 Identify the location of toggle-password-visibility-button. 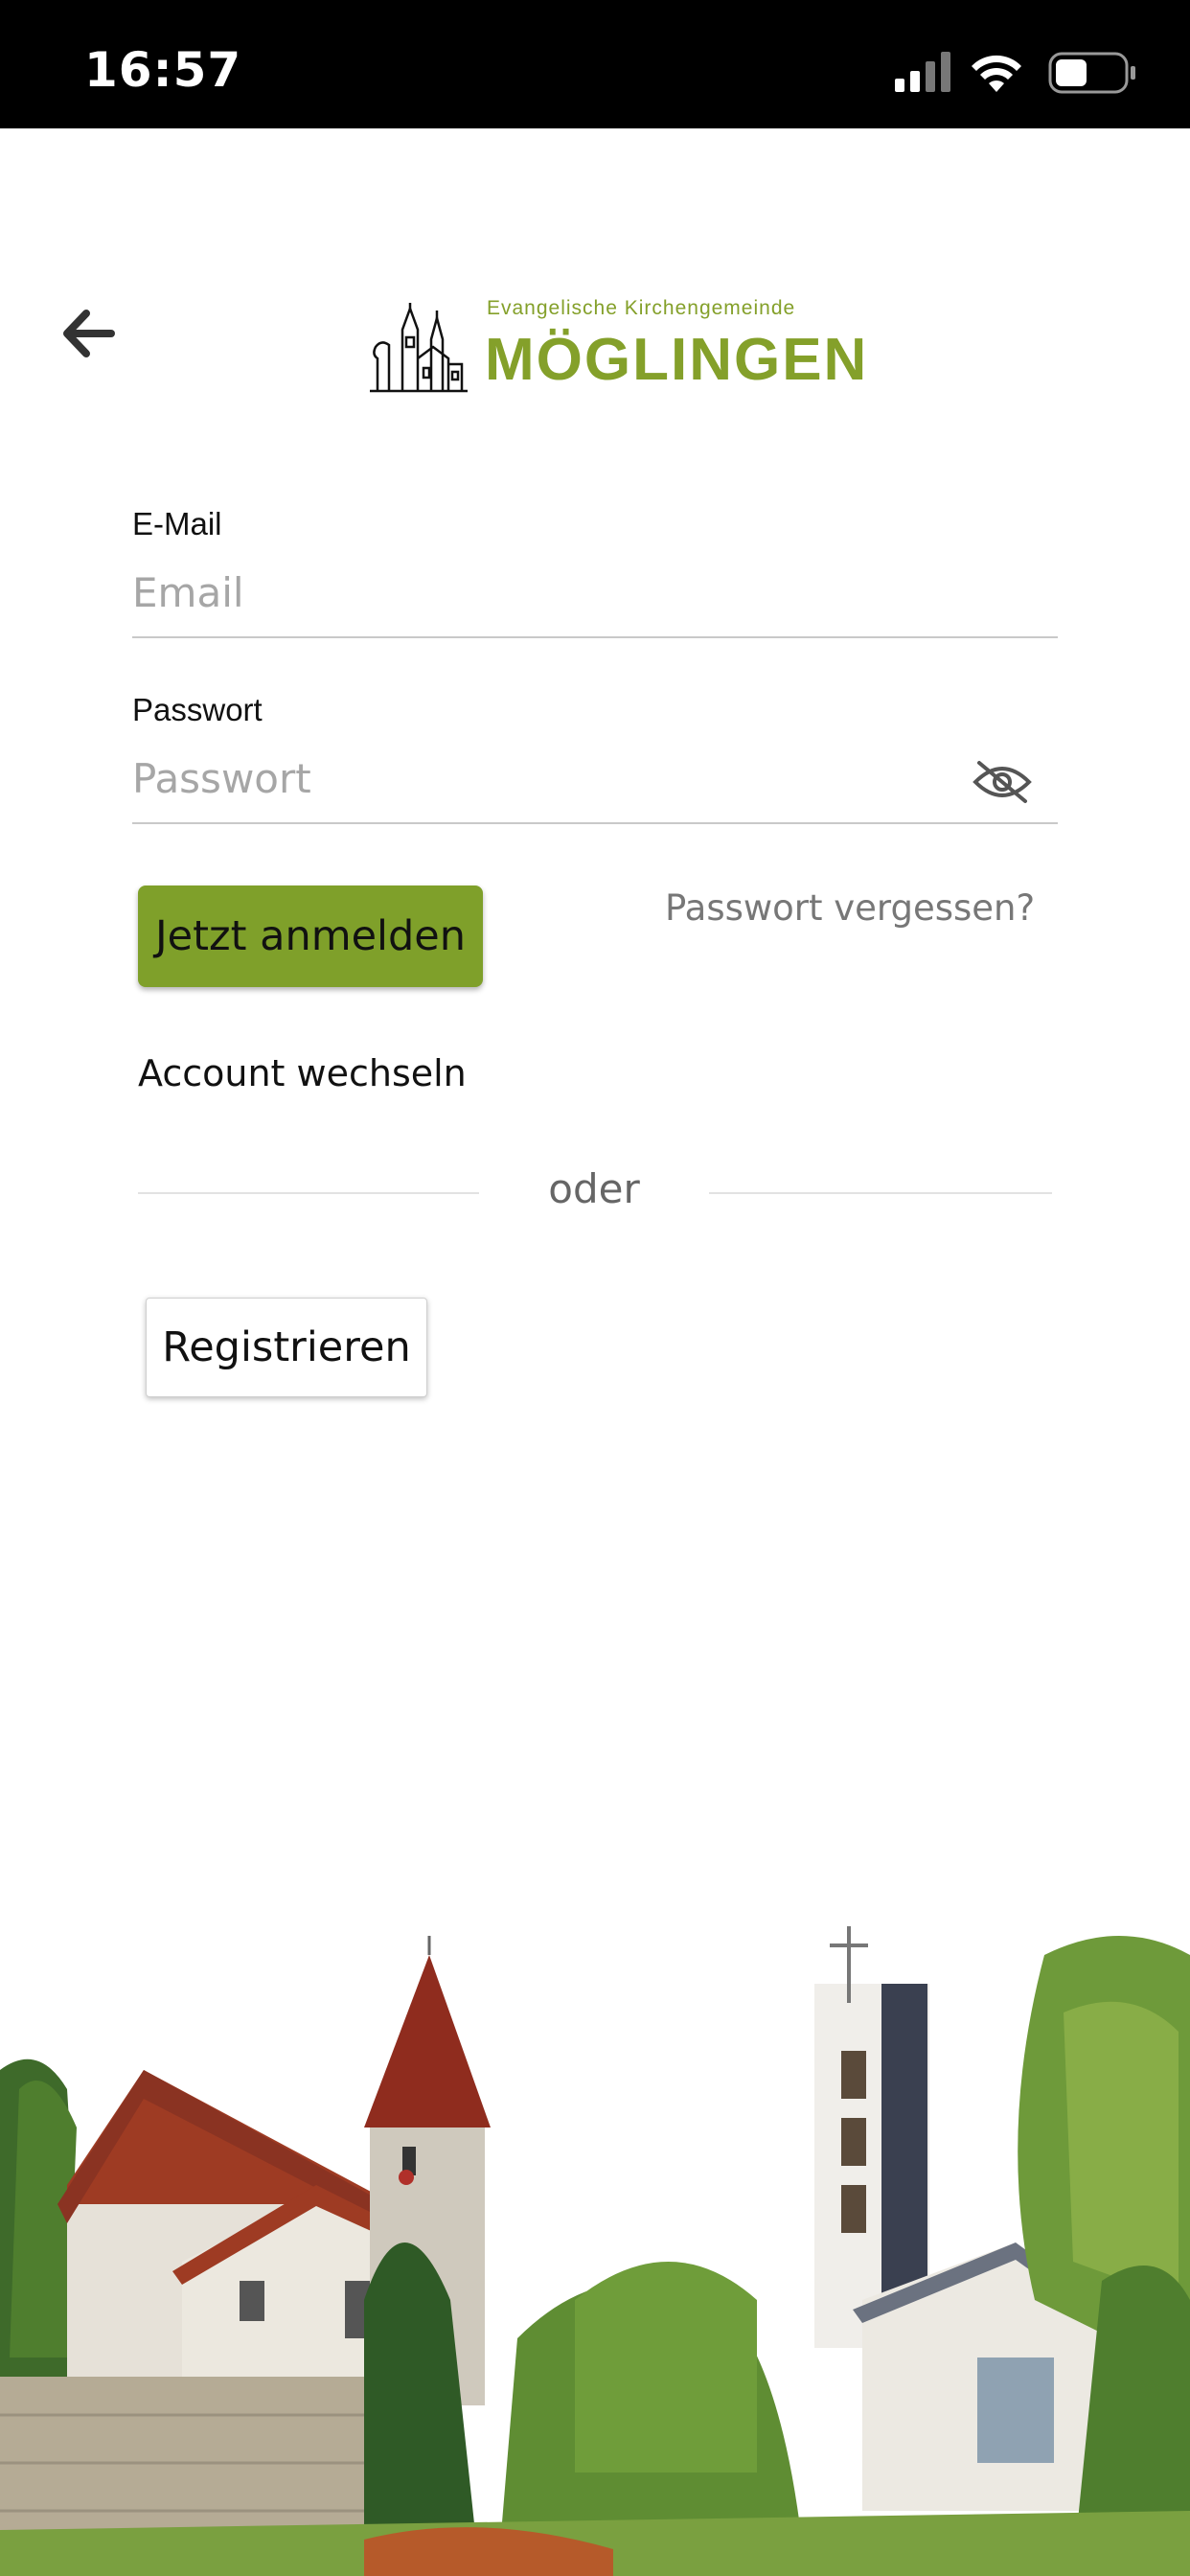
(1003, 784).